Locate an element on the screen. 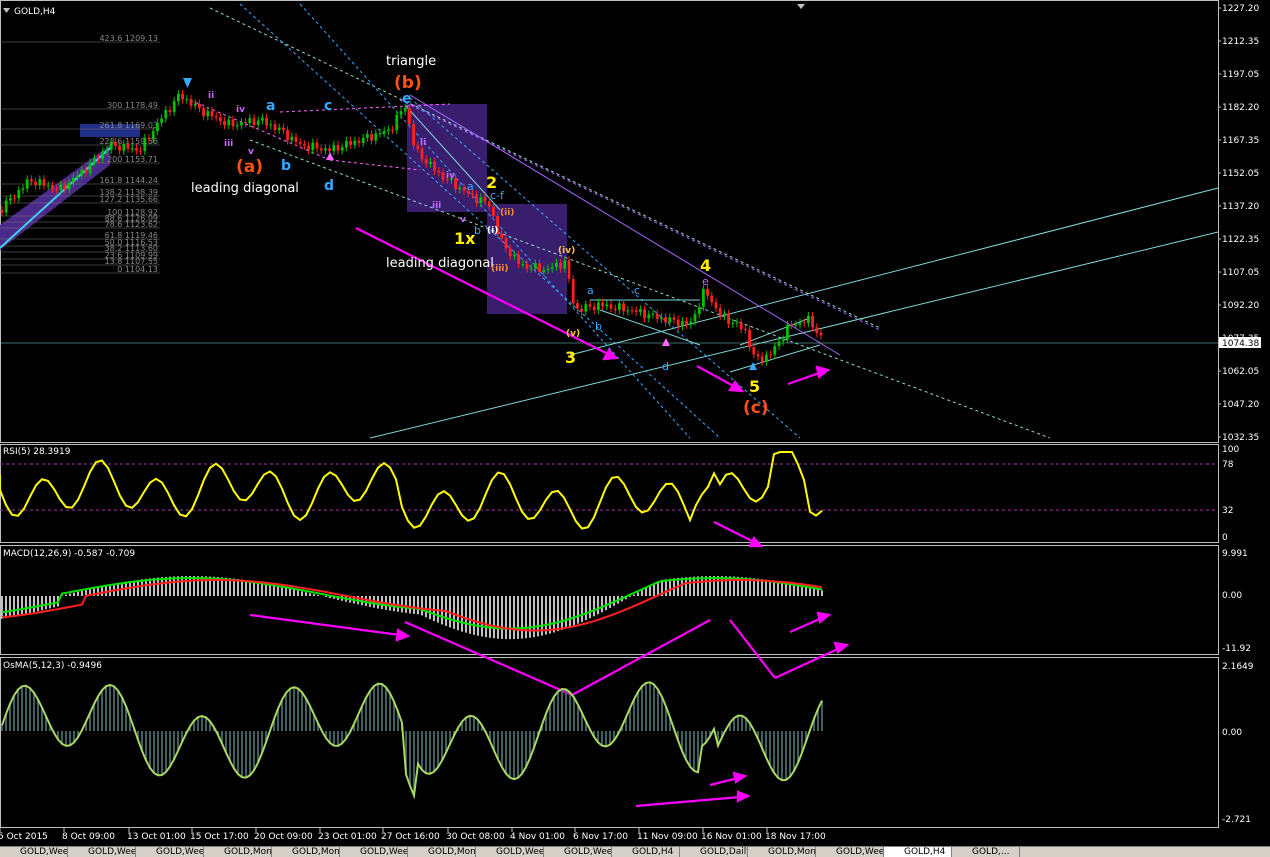 This screenshot has width=1270, height=857. fib-label: 127.2 1135.66 is located at coordinates (128, 199).